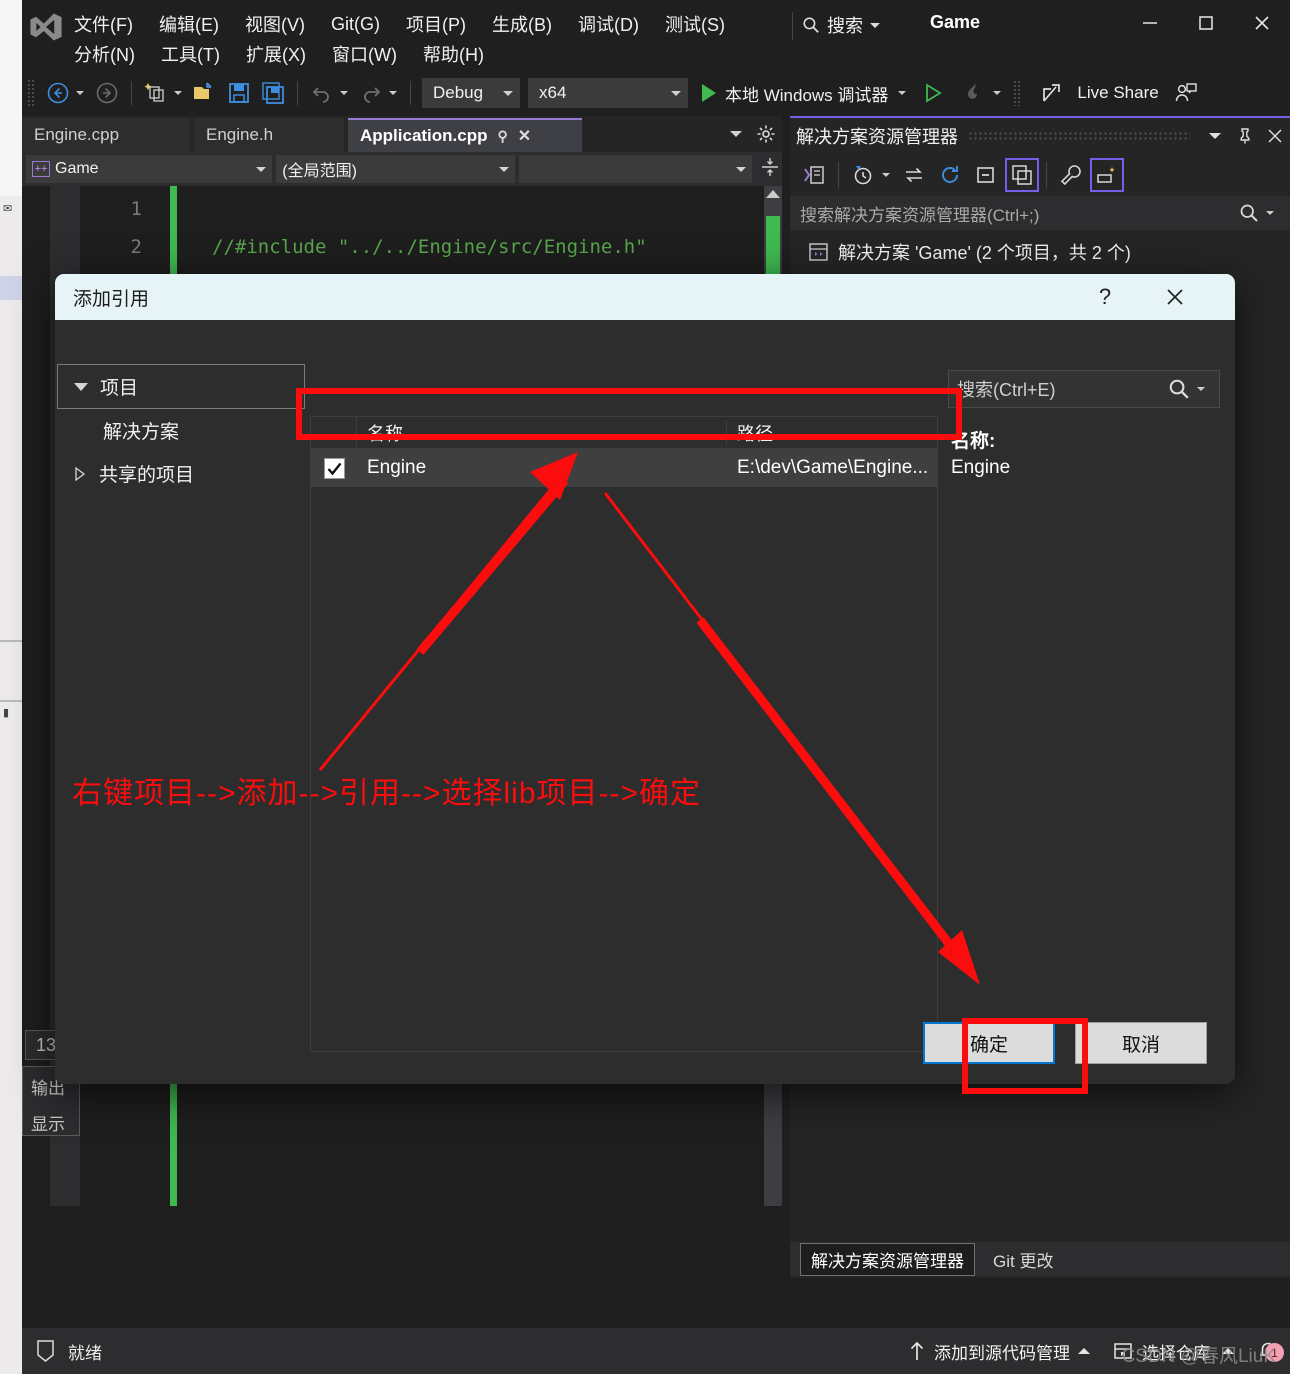  Describe the element at coordinates (635, 169) in the screenshot. I see `nav-member-combo` at that location.